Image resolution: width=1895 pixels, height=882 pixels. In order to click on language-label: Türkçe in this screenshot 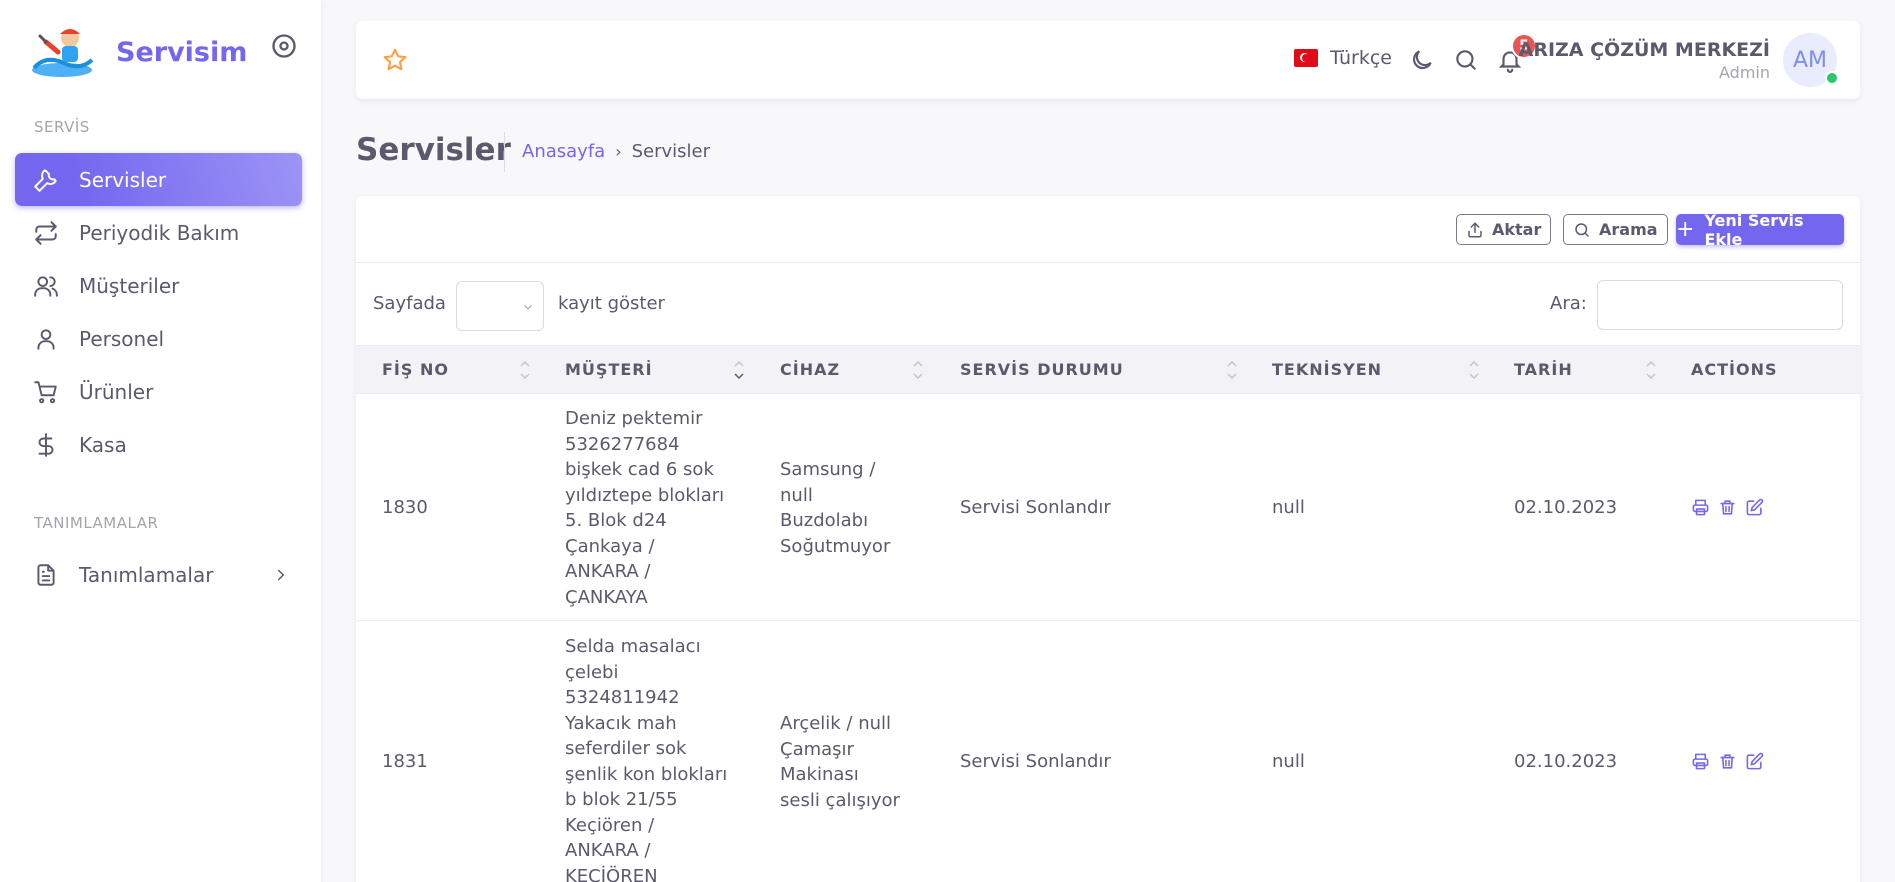, I will do `click(1361, 58)`.